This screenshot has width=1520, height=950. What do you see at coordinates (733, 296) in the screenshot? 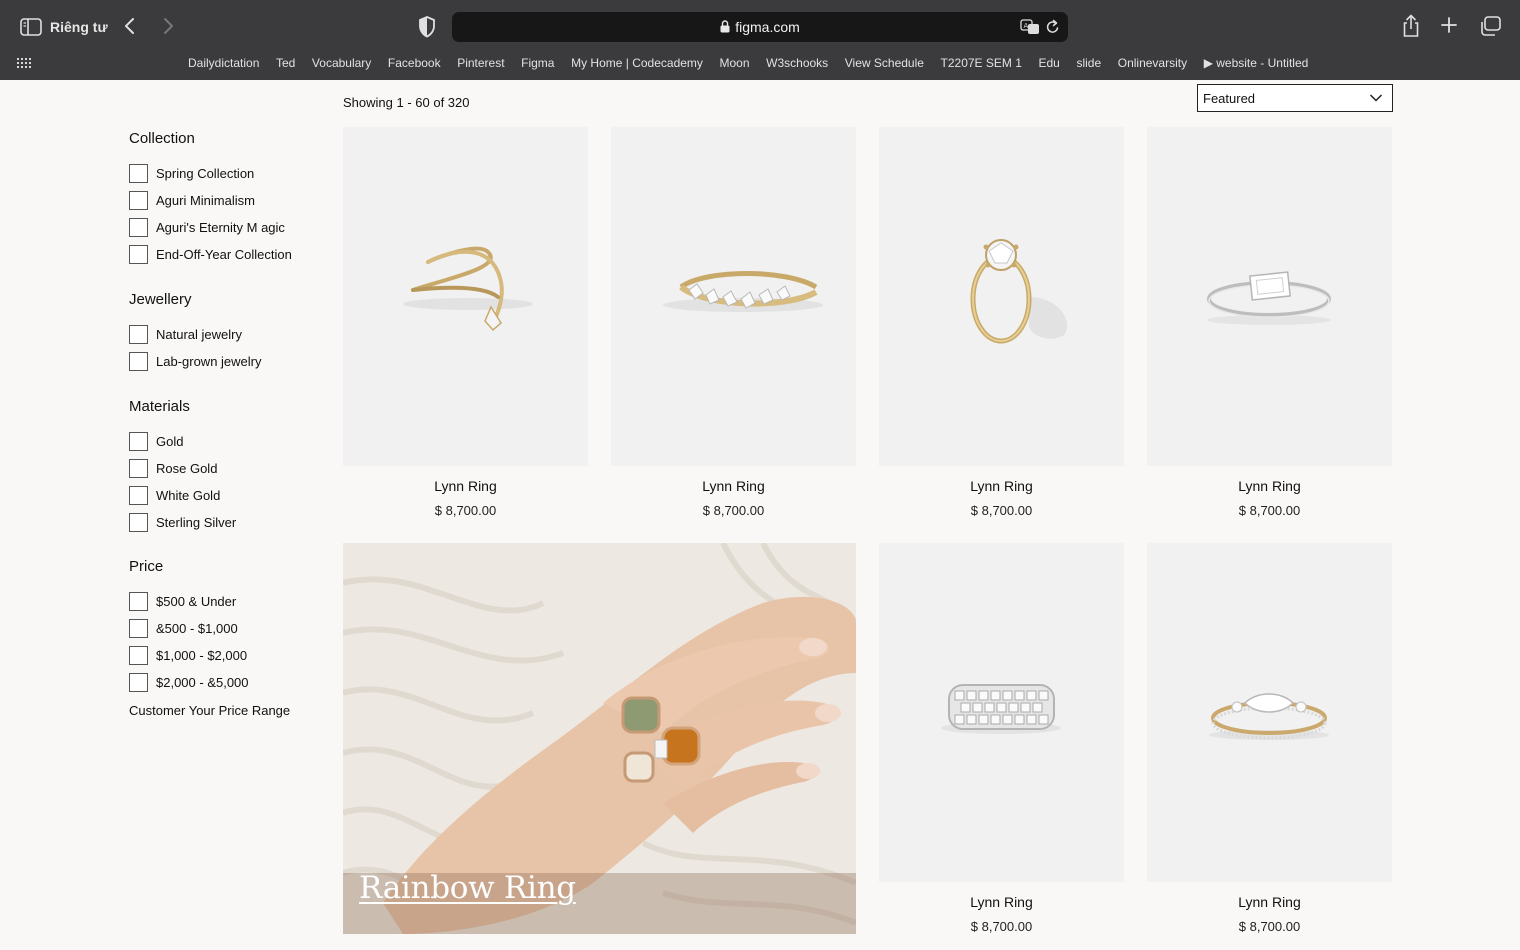
I see `product-image-gold-diamond-band` at bounding box center [733, 296].